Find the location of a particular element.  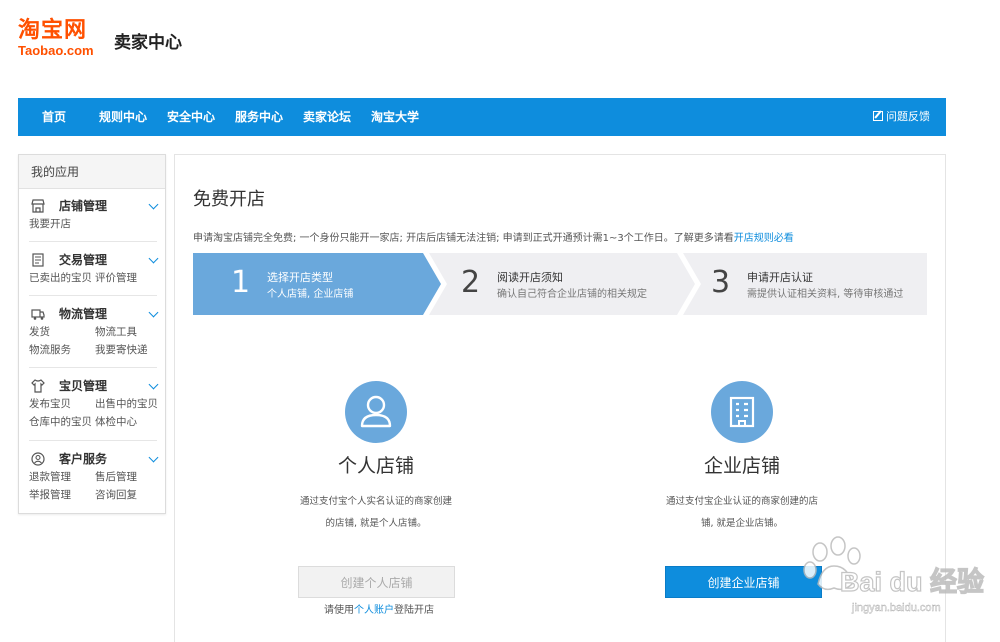

desc-line: 通过支付宝企业认证的商家创建的店 is located at coordinates (741, 501).